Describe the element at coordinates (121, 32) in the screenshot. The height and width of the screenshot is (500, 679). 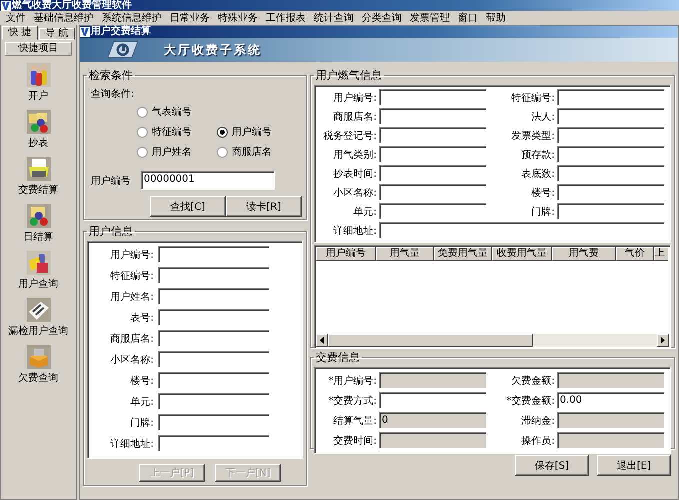
I see `child-window-title: 用户交费结算` at that location.